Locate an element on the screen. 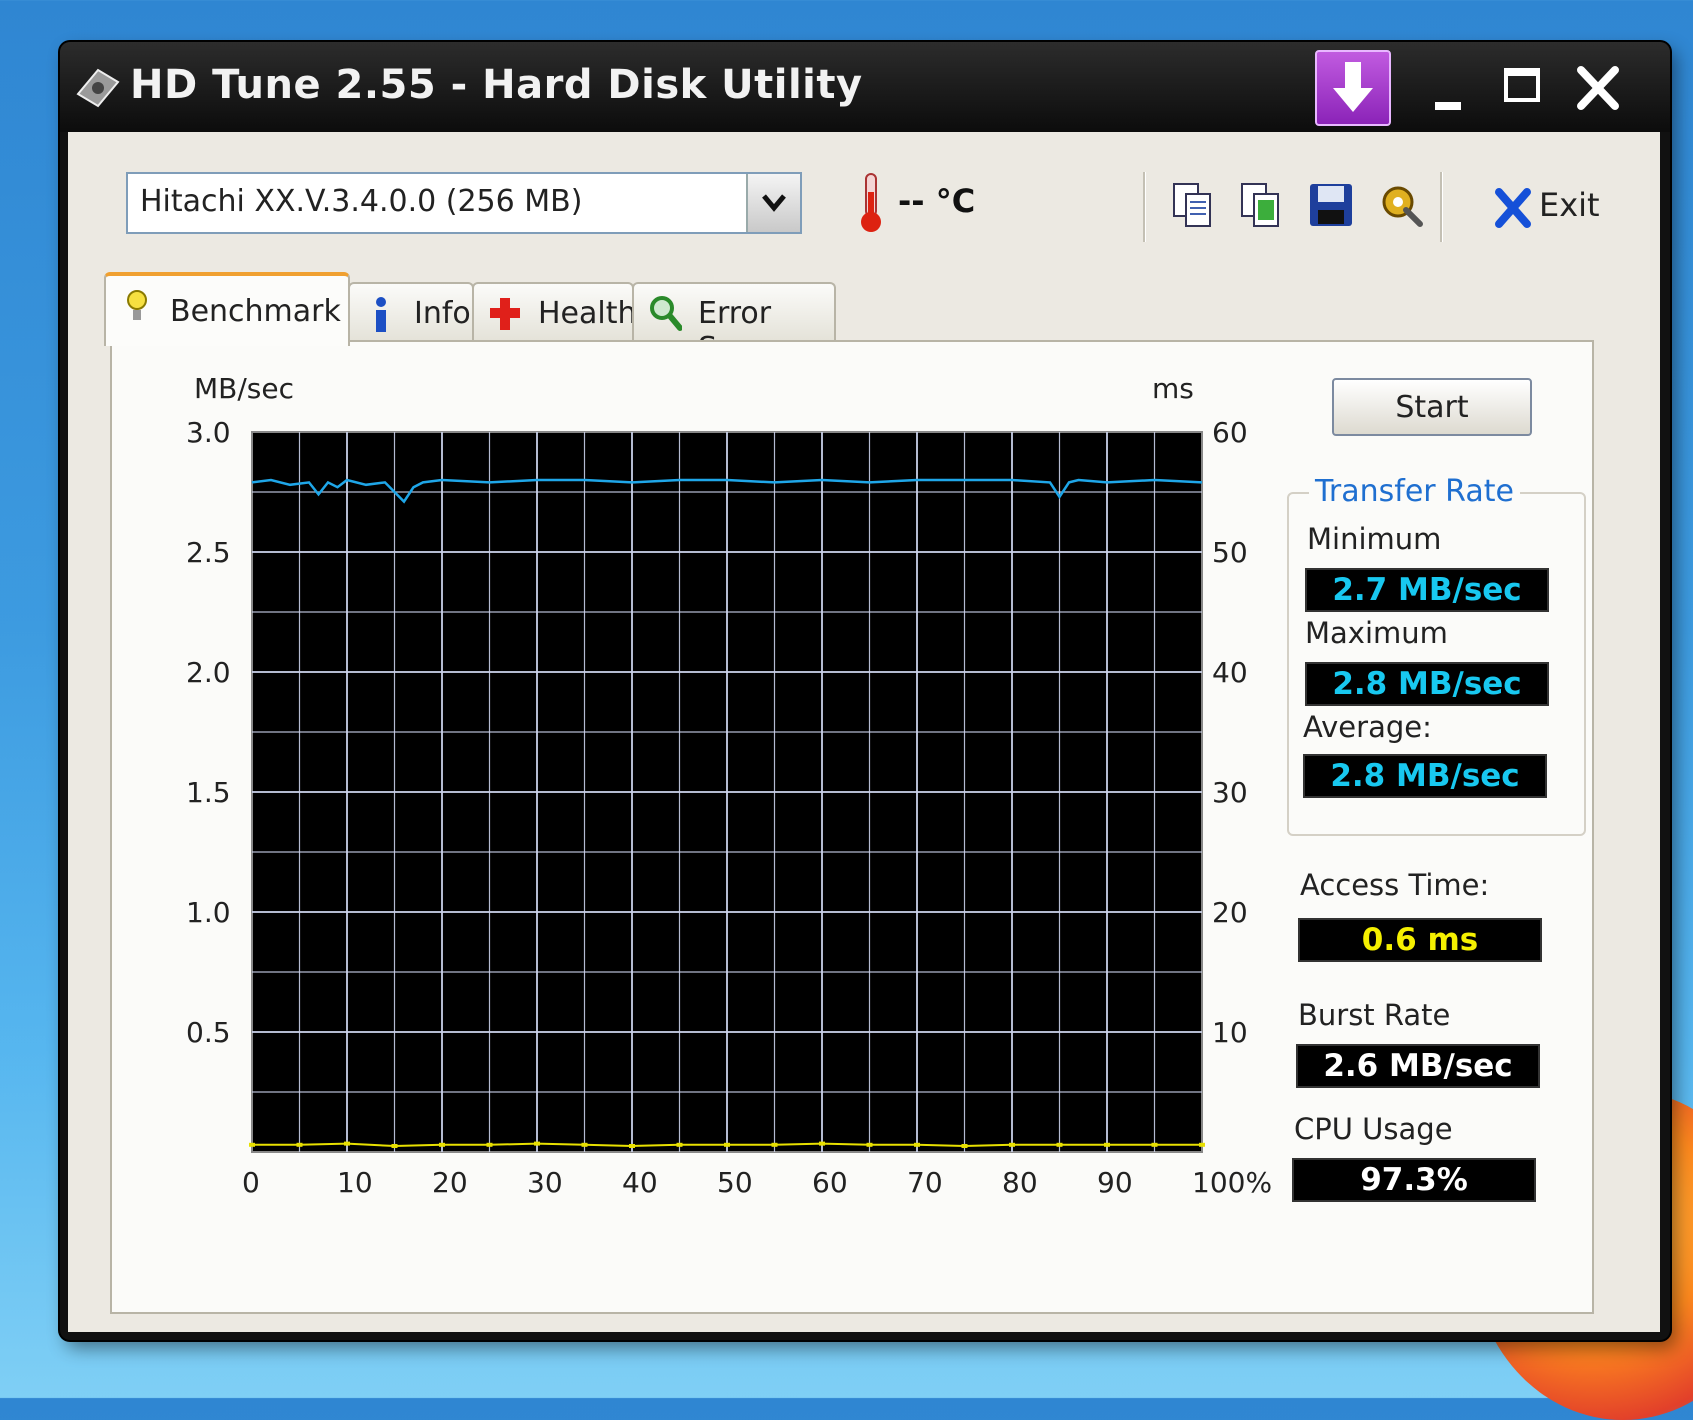  chart-y2-axis-label: ms is located at coordinates (1173, 388).